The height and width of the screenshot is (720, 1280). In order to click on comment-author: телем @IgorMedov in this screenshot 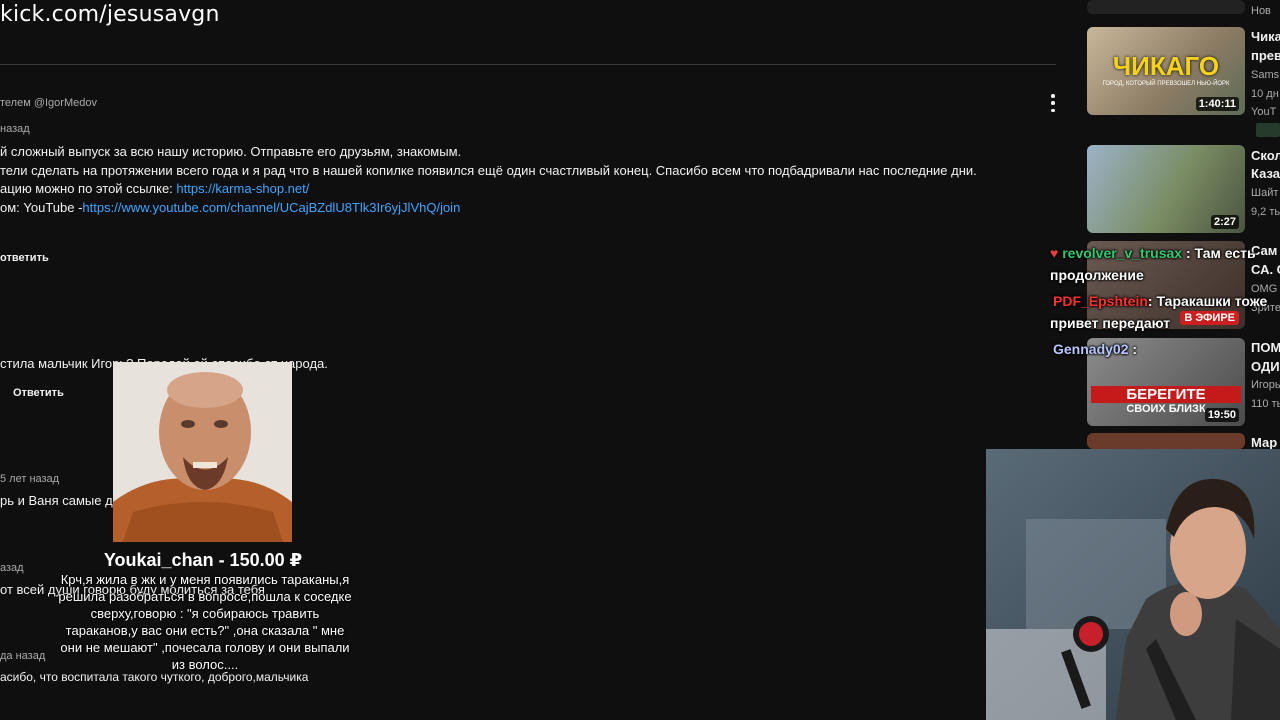, I will do `click(48, 103)`.